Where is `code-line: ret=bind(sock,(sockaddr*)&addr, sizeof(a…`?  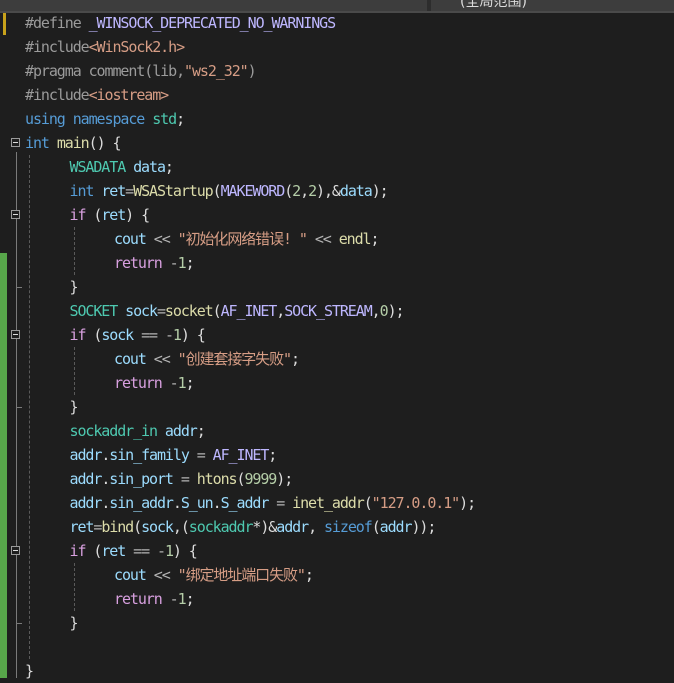 code-line: ret=bind(sock,(sockaddr*)&addr, sizeof(a… is located at coordinates (253, 527).